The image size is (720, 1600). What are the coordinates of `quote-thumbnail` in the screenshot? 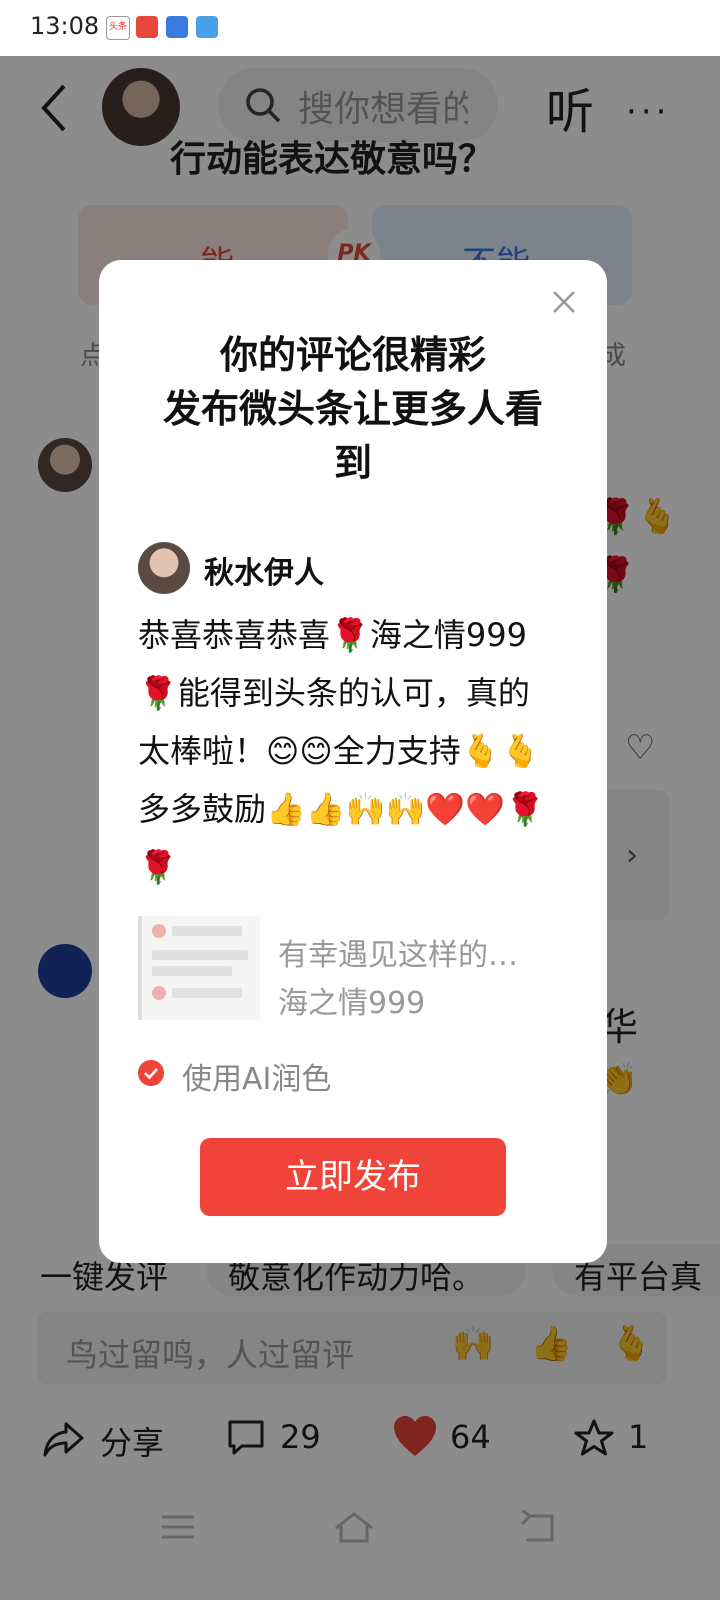 It's located at (199, 968).